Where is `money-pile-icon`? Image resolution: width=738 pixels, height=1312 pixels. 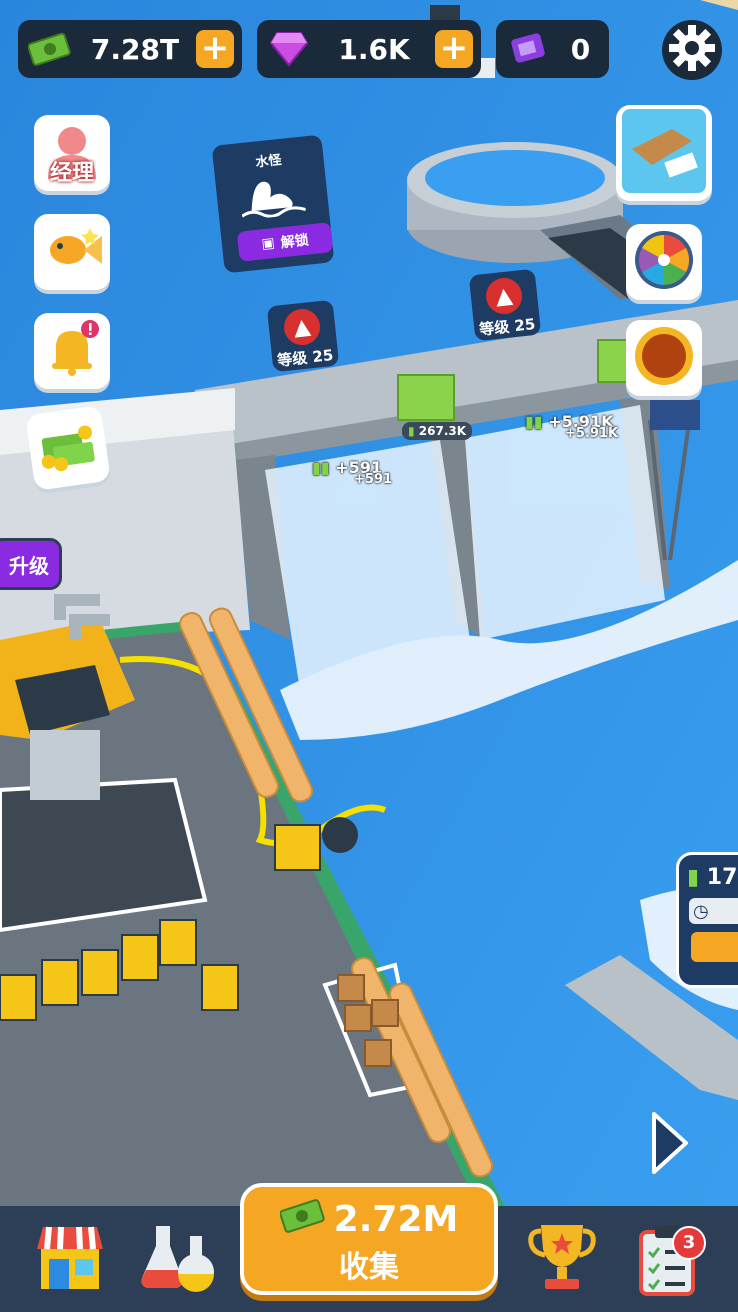 money-pile-icon is located at coordinates (68, 448).